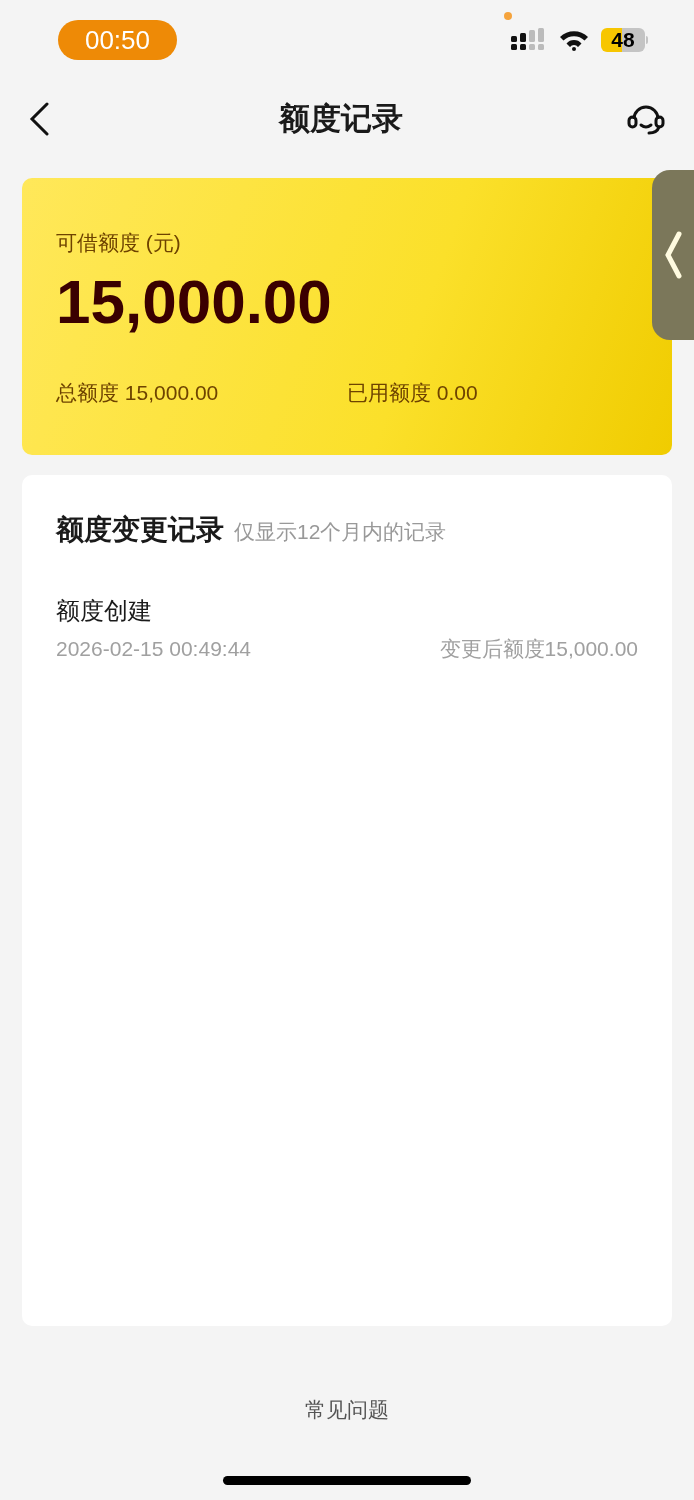 Image resolution: width=694 pixels, height=1500 pixels. I want to click on wifi-icon, so click(574, 40).